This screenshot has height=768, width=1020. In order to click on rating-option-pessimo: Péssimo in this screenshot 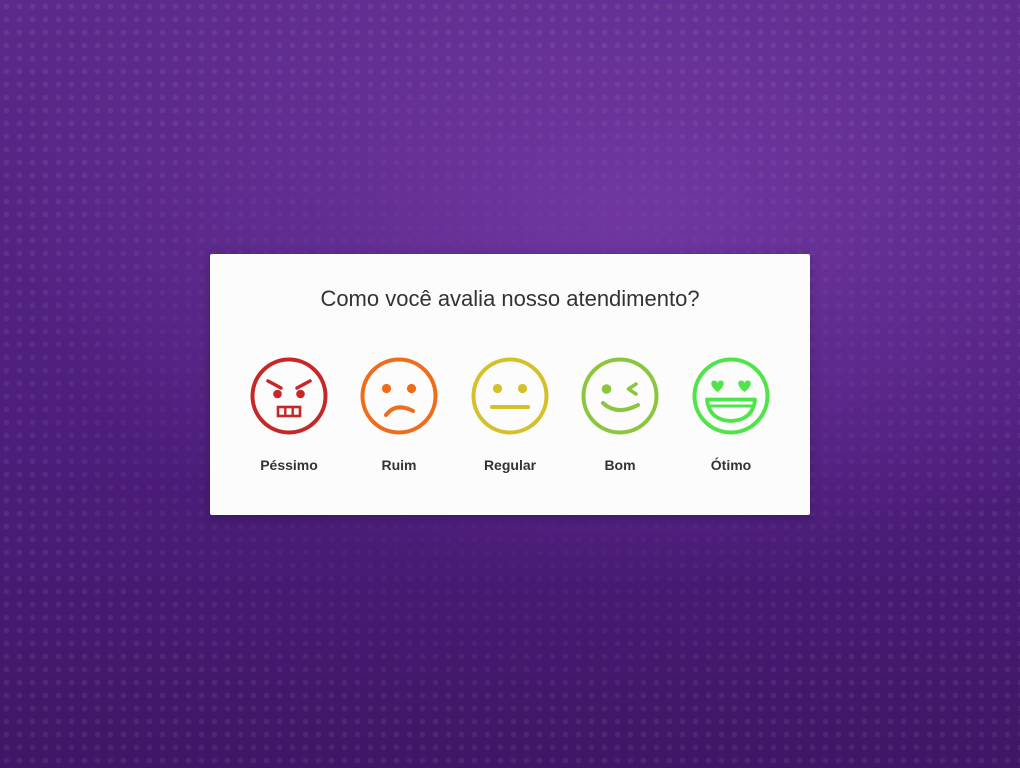, I will do `click(289, 416)`.